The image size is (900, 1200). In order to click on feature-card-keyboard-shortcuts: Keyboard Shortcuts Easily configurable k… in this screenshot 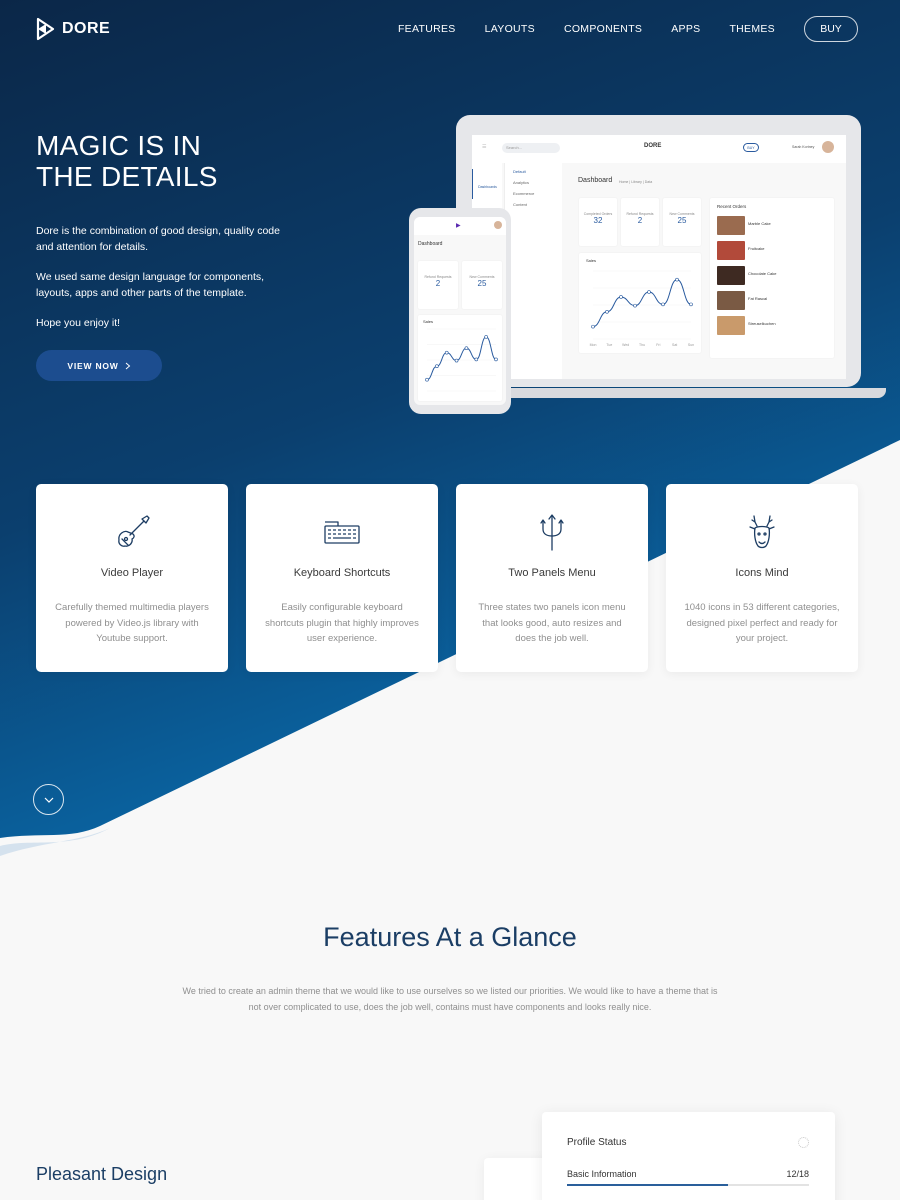, I will do `click(342, 578)`.